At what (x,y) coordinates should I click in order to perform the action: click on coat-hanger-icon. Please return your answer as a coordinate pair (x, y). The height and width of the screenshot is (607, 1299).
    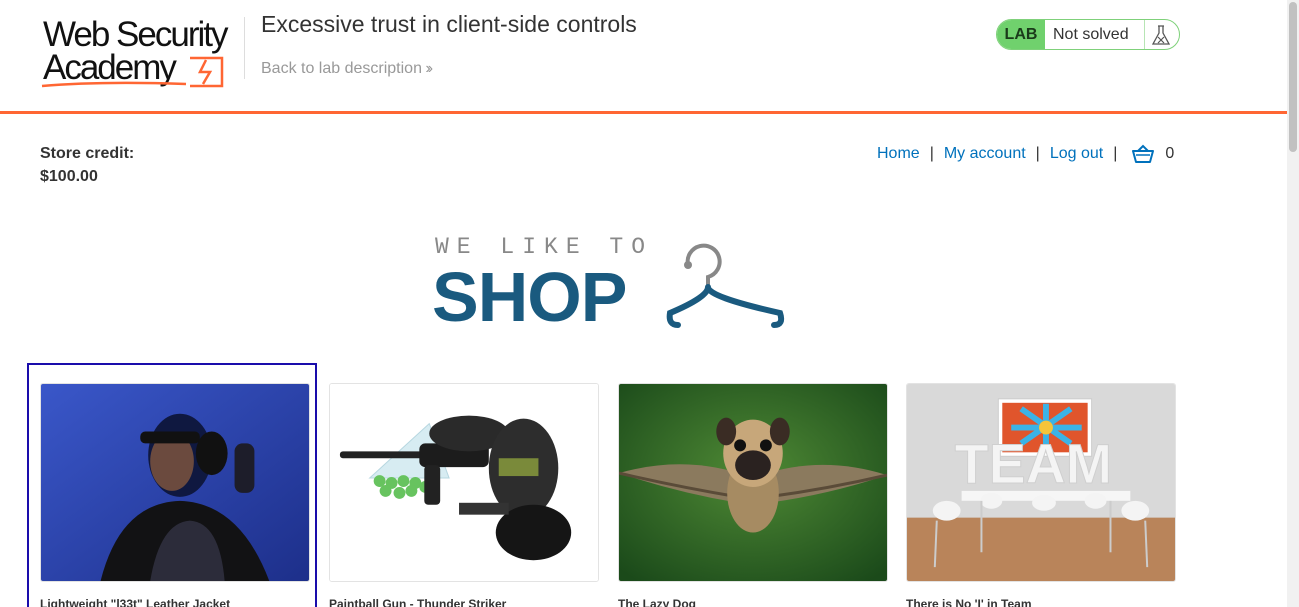
    Looking at the image, I should click on (725, 285).